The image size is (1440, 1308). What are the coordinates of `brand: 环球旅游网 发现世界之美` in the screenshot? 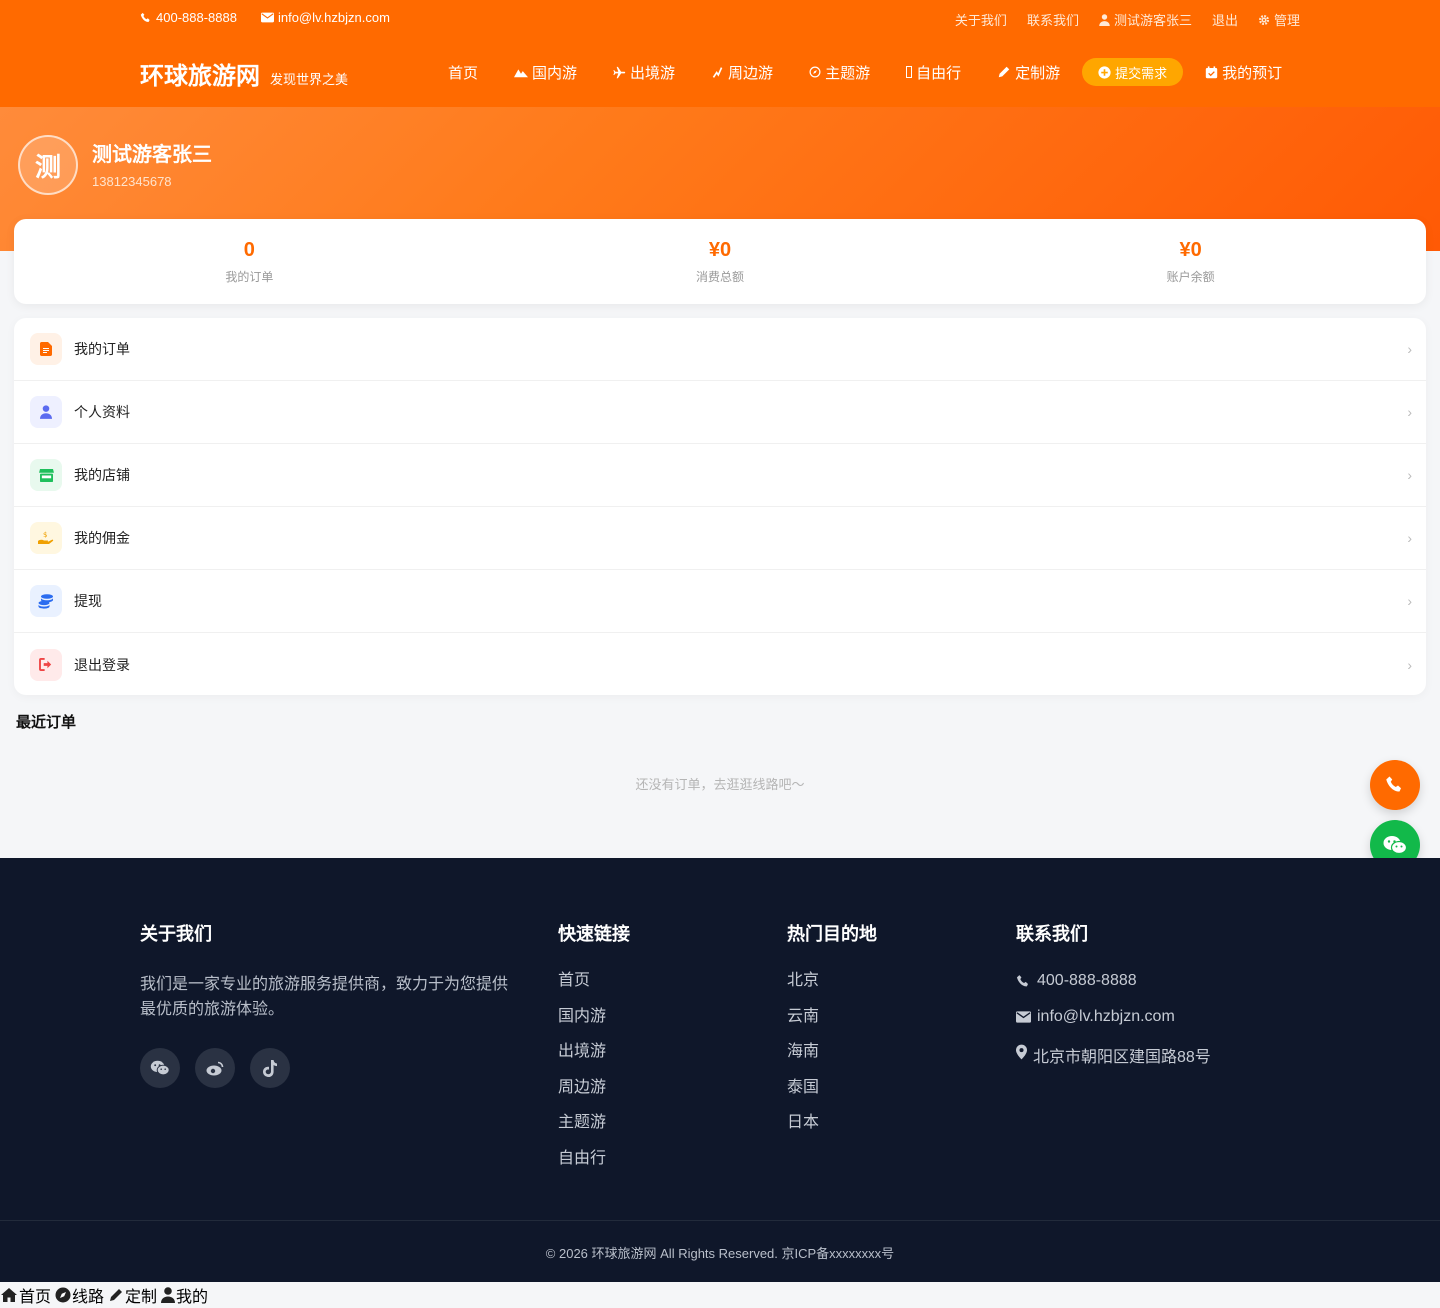 It's located at (244, 73).